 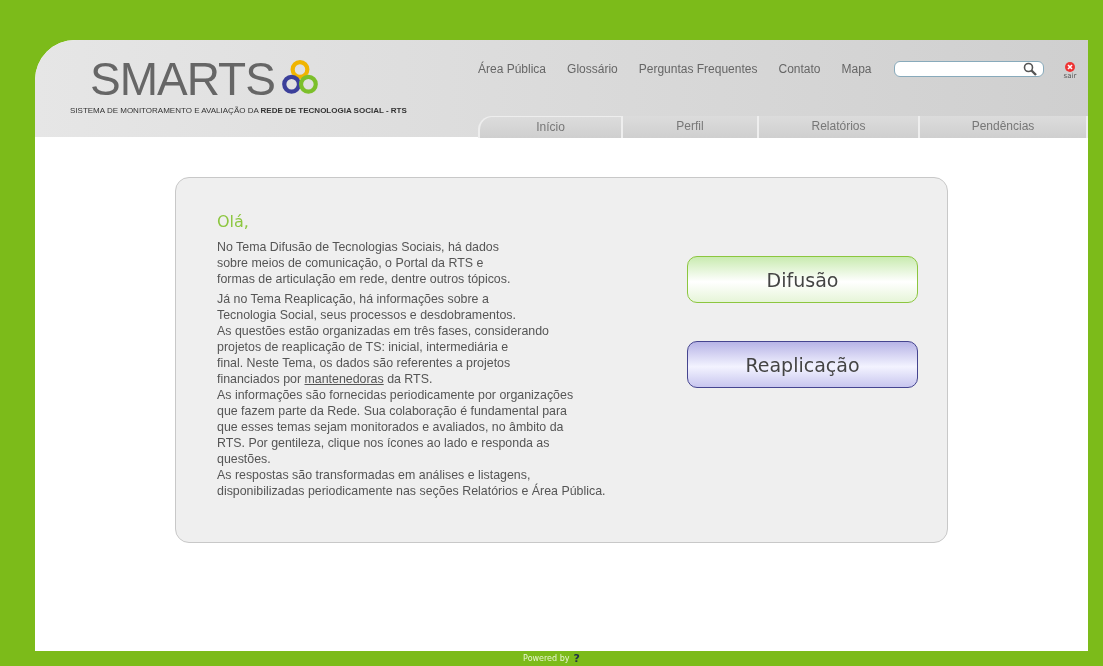 I want to click on theme-button: Difusão, so click(x=802, y=280).